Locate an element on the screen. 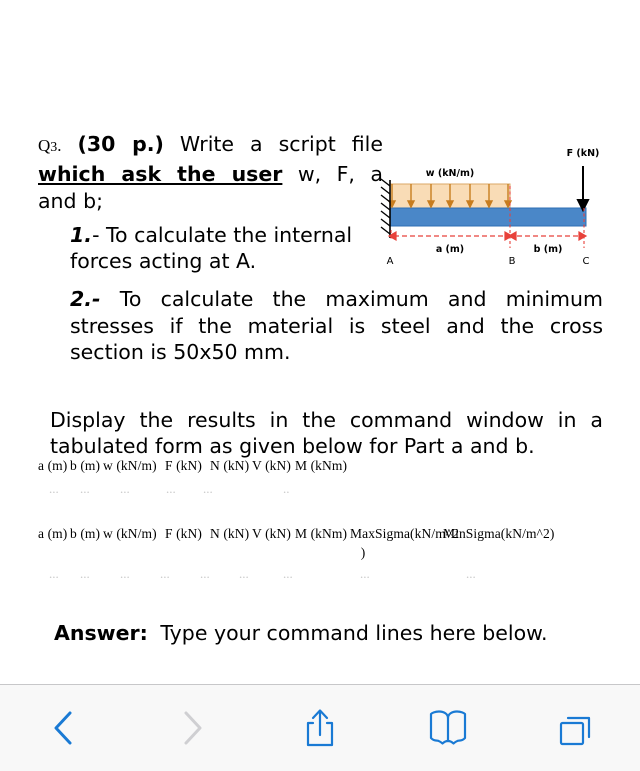 The height and width of the screenshot is (771, 640). item-2-number: 2.- is located at coordinates (85, 299).